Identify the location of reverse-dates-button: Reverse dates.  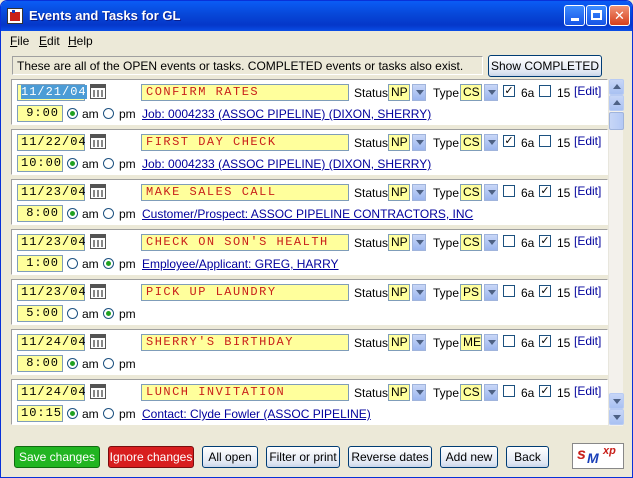
(390, 457).